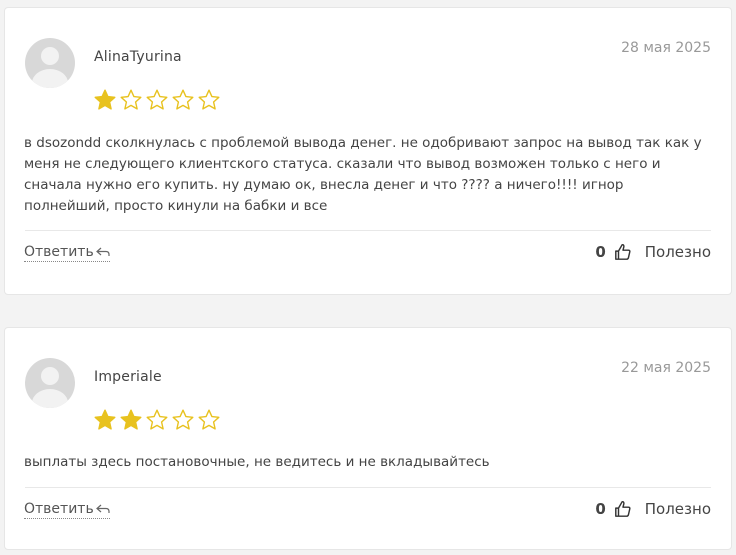 This screenshot has width=736, height=555. What do you see at coordinates (128, 377) in the screenshot?
I see `author-name: Imperiale` at bounding box center [128, 377].